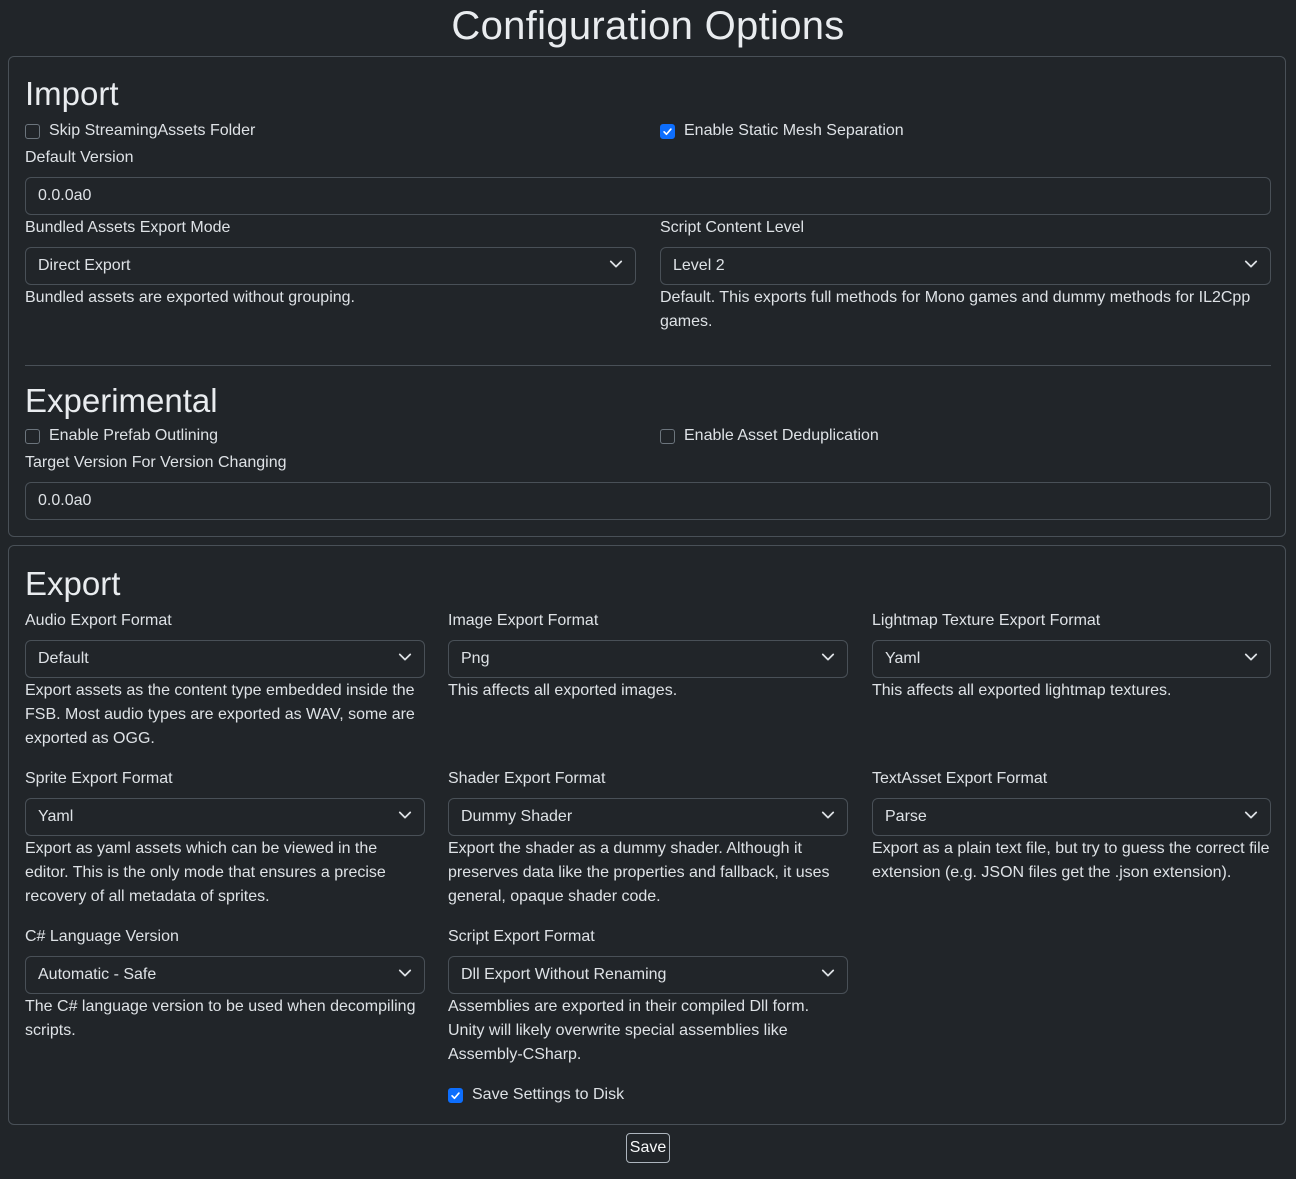 The height and width of the screenshot is (1179, 1296). What do you see at coordinates (133, 435) in the screenshot?
I see `checkbox-label: Enable Prefab Outlining` at bounding box center [133, 435].